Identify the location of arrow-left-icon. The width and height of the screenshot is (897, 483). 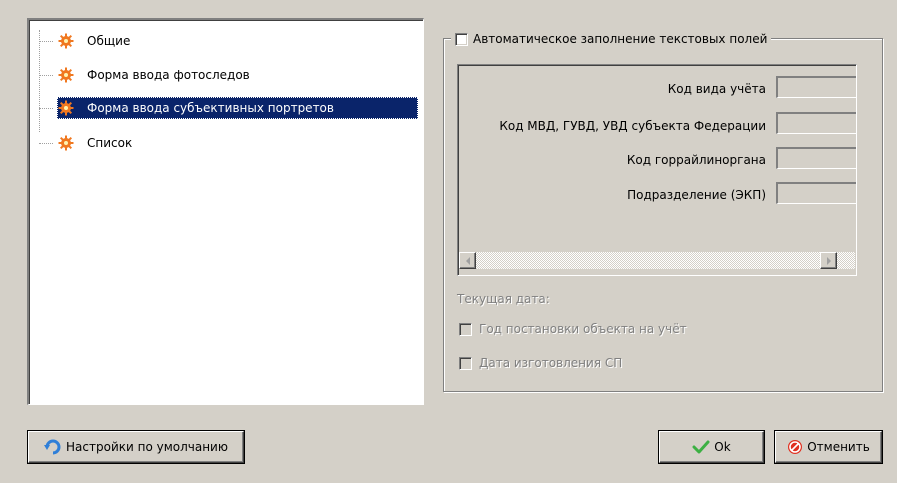
(467, 260).